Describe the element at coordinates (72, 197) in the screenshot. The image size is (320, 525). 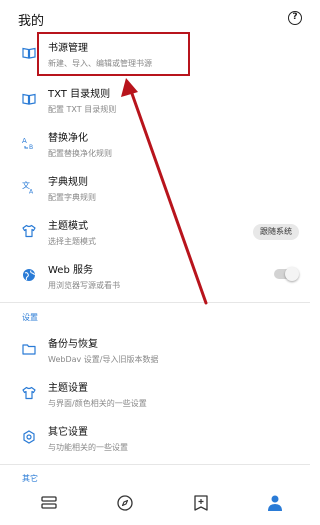
I see `item-desc: 配置字典规则` at that location.